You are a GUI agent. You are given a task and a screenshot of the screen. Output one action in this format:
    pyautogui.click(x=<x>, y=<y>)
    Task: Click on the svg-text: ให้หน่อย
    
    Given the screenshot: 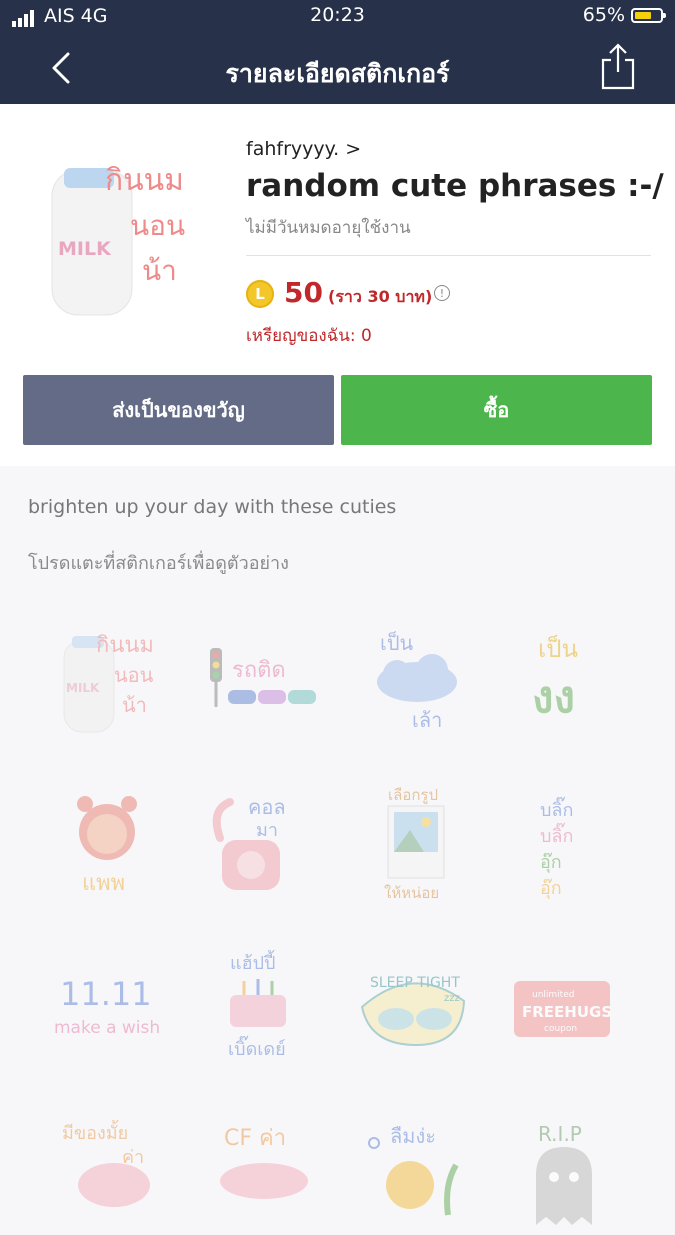 What is the action you would take?
    pyautogui.click(x=411, y=893)
    